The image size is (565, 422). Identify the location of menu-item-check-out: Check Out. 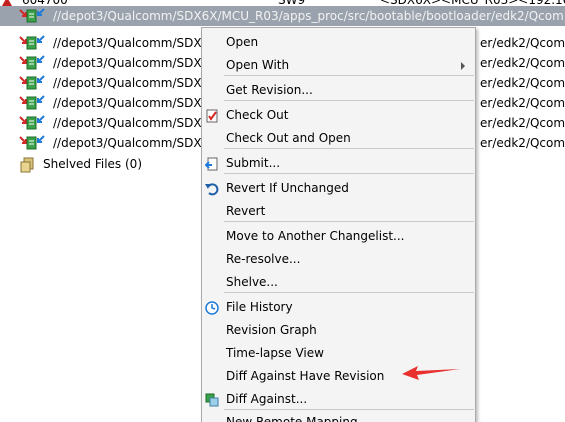
(338, 115).